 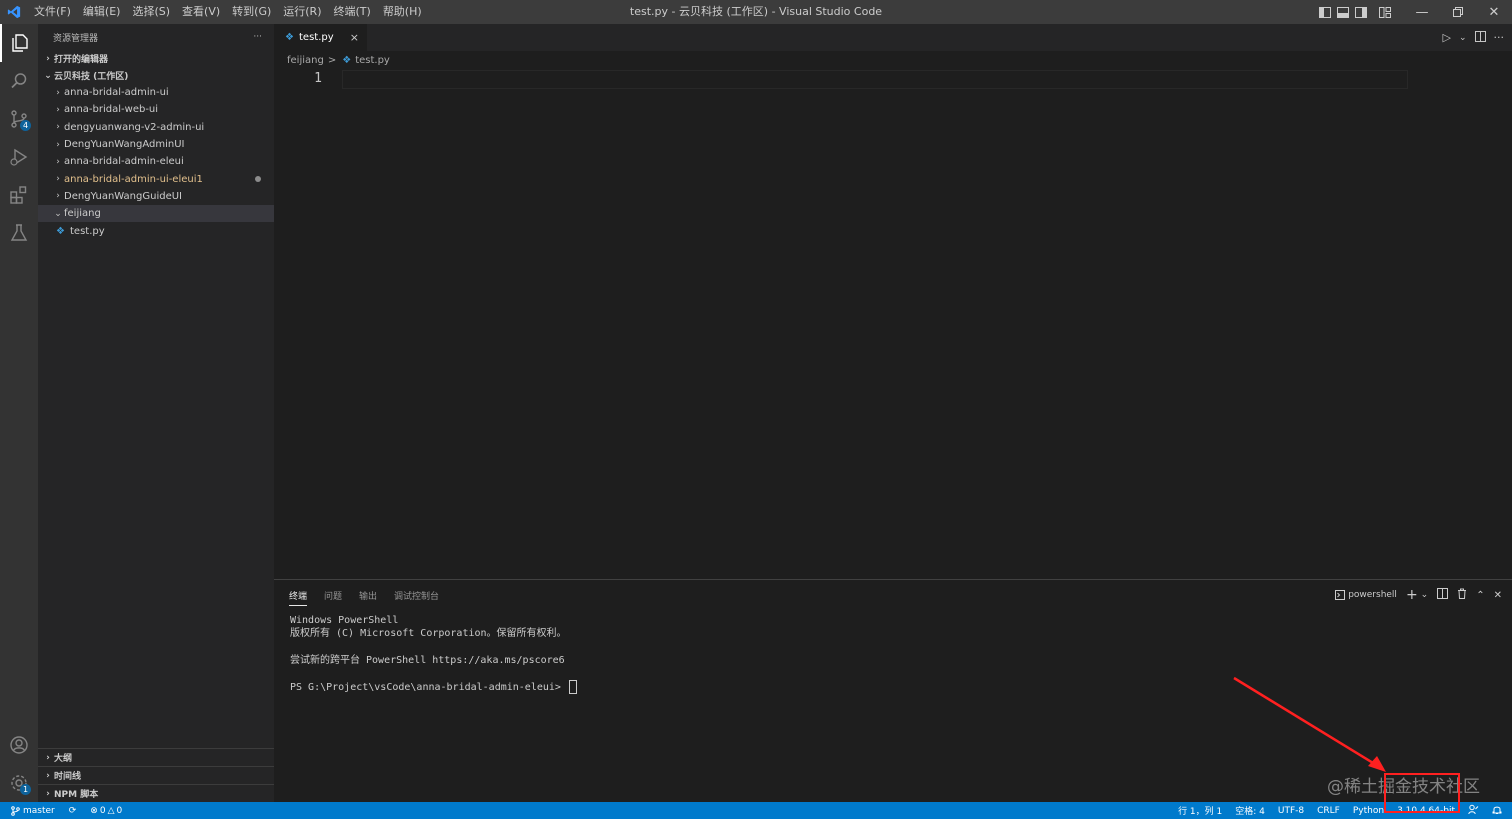 I want to click on editor-tabs: ❖ test.py × ▷ ⌄ ···, so click(x=893, y=37).